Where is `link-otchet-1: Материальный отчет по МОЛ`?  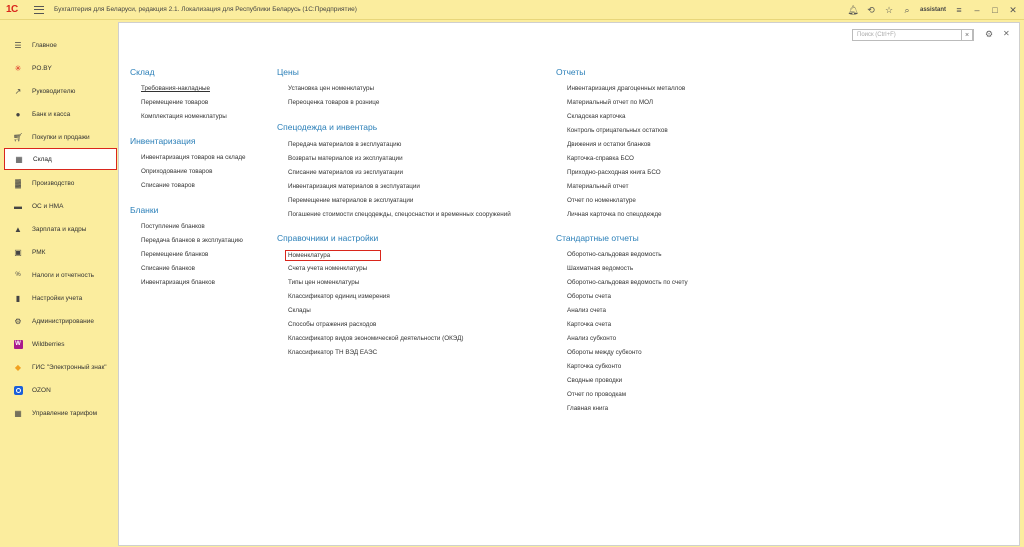
link-otchet-1: Материальный отчет по МОЛ is located at coordinates (610, 103).